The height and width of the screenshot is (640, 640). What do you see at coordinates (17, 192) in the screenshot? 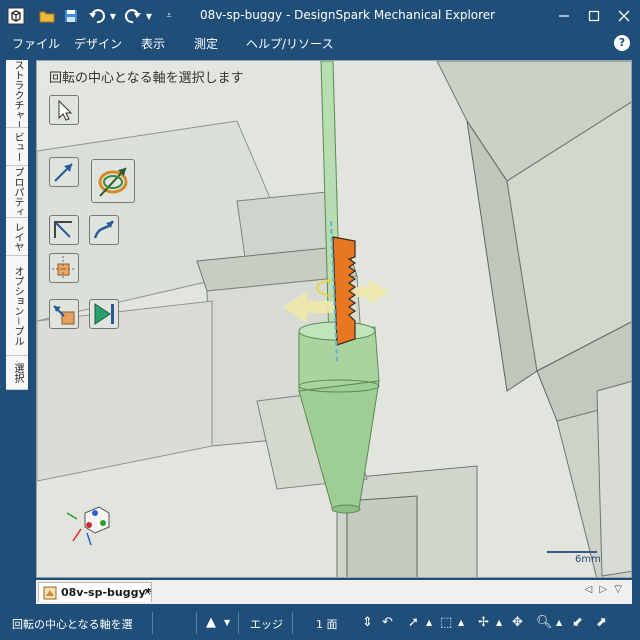
I see `tab-properties: プロパティ` at bounding box center [17, 192].